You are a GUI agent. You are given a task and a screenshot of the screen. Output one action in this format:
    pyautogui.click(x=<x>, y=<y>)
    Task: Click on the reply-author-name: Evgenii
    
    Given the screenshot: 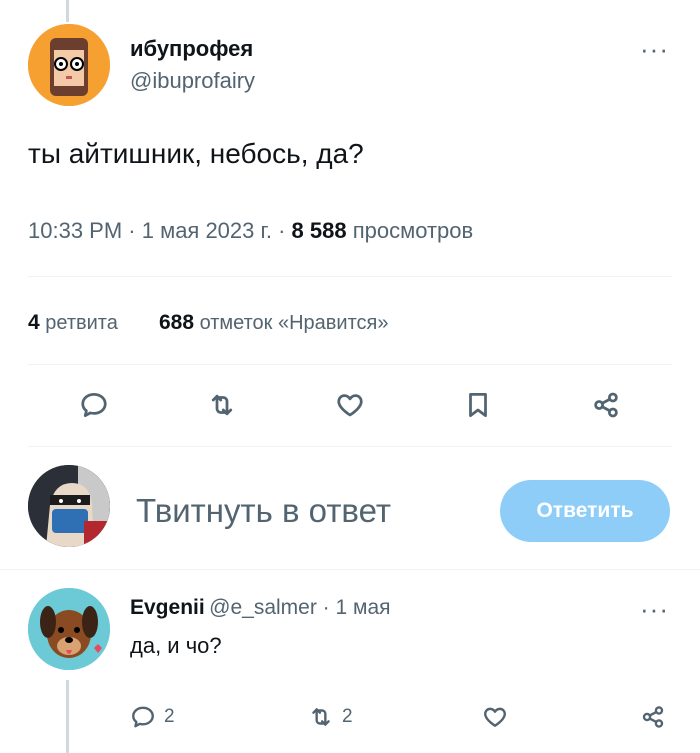 What is the action you would take?
    pyautogui.click(x=167, y=607)
    